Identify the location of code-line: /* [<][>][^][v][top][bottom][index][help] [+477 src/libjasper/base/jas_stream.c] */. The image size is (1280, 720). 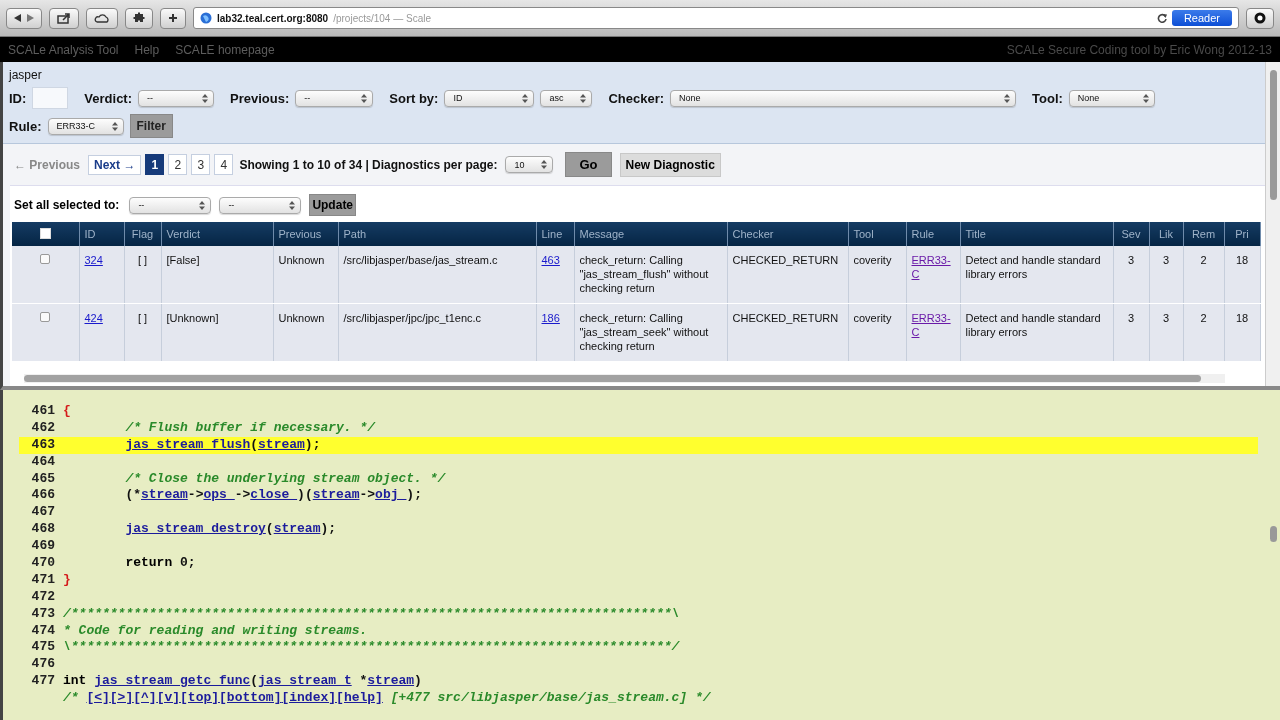
(387, 699).